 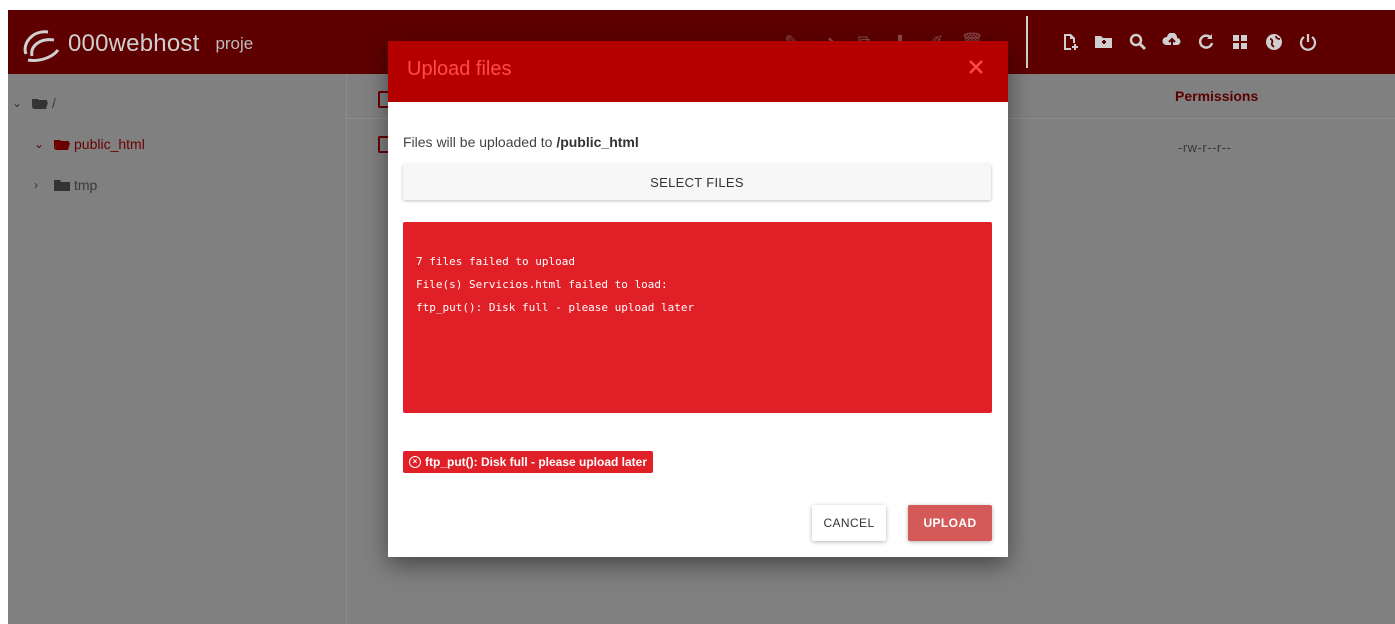 What do you see at coordinates (1027, 42) in the screenshot?
I see `toolbar-divider` at bounding box center [1027, 42].